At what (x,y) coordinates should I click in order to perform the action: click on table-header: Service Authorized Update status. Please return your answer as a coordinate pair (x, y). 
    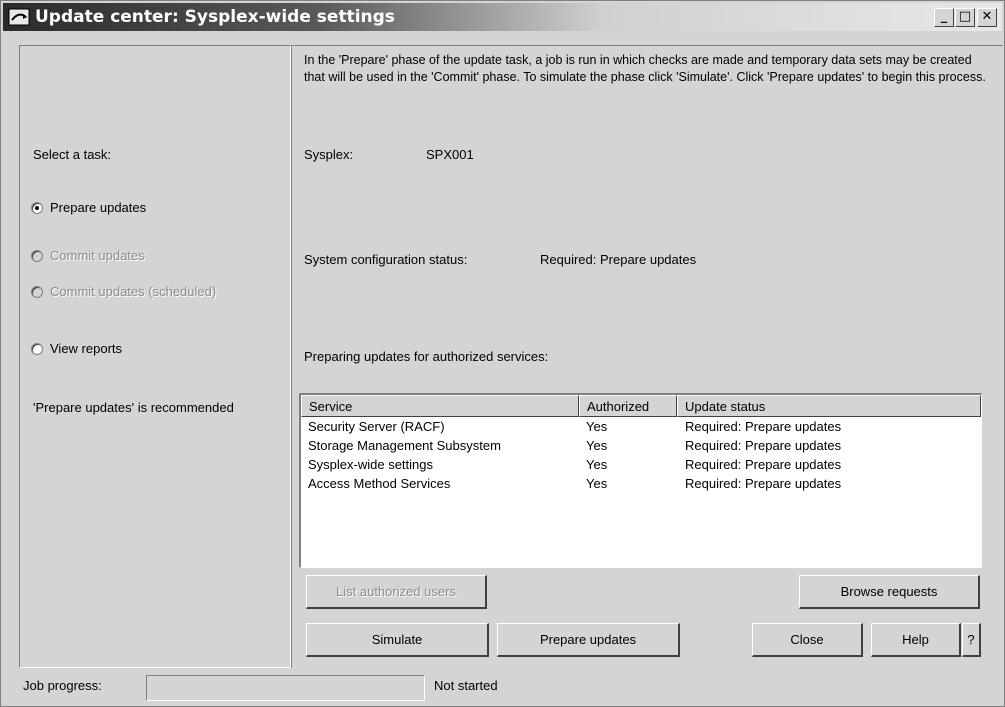
    Looking at the image, I should click on (641, 406).